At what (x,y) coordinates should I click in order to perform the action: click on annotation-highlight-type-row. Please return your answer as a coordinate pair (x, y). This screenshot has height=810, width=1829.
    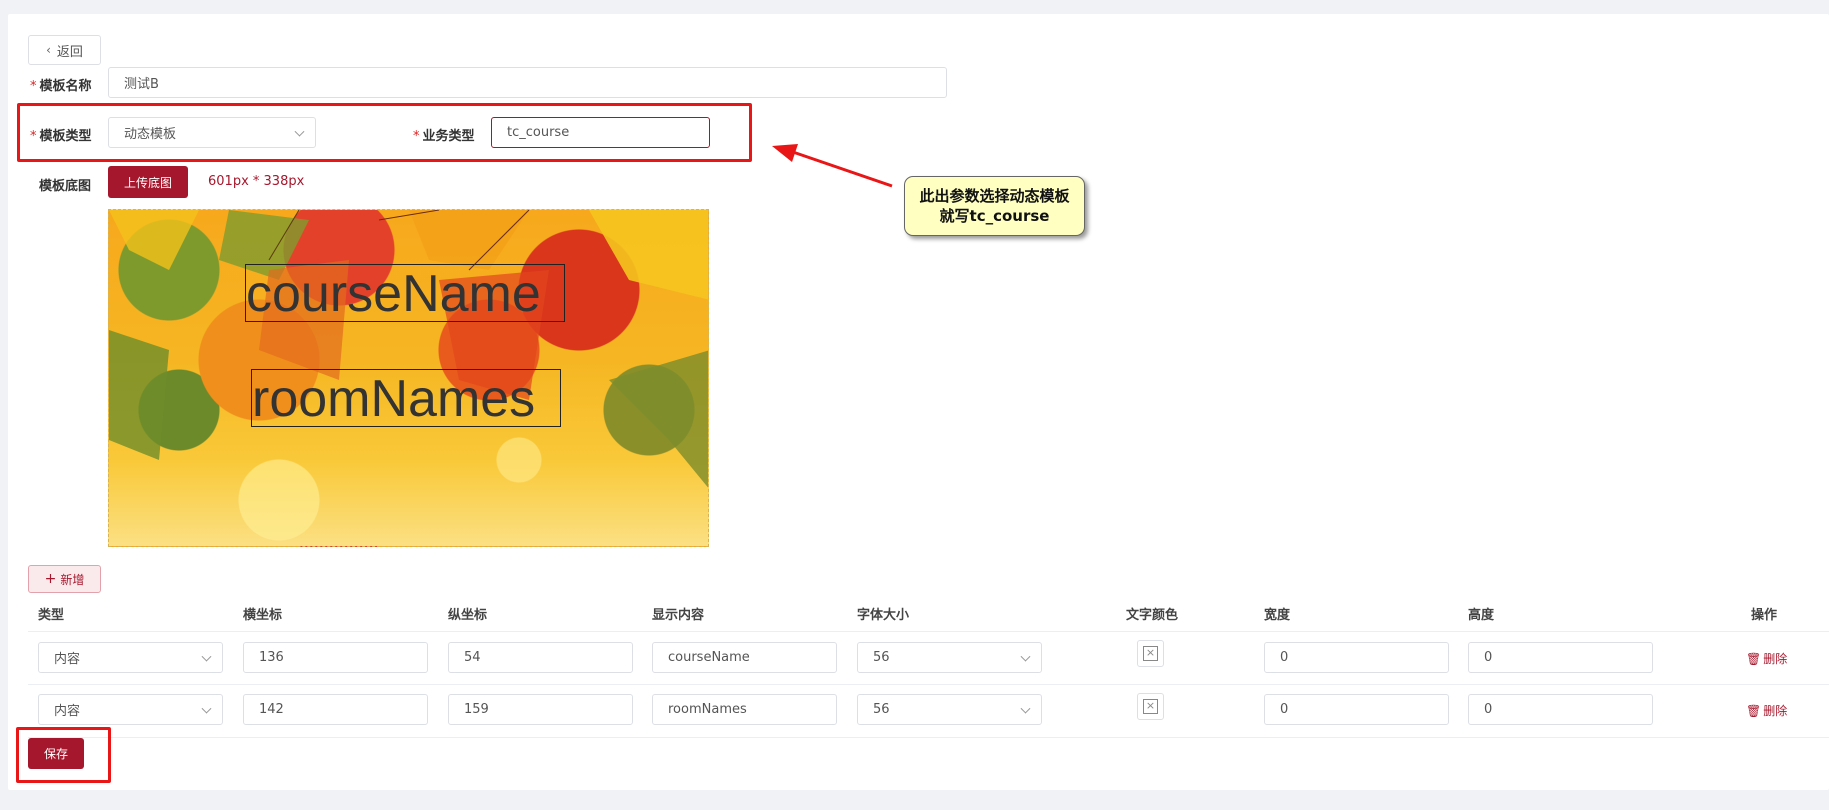
    Looking at the image, I should click on (384, 132).